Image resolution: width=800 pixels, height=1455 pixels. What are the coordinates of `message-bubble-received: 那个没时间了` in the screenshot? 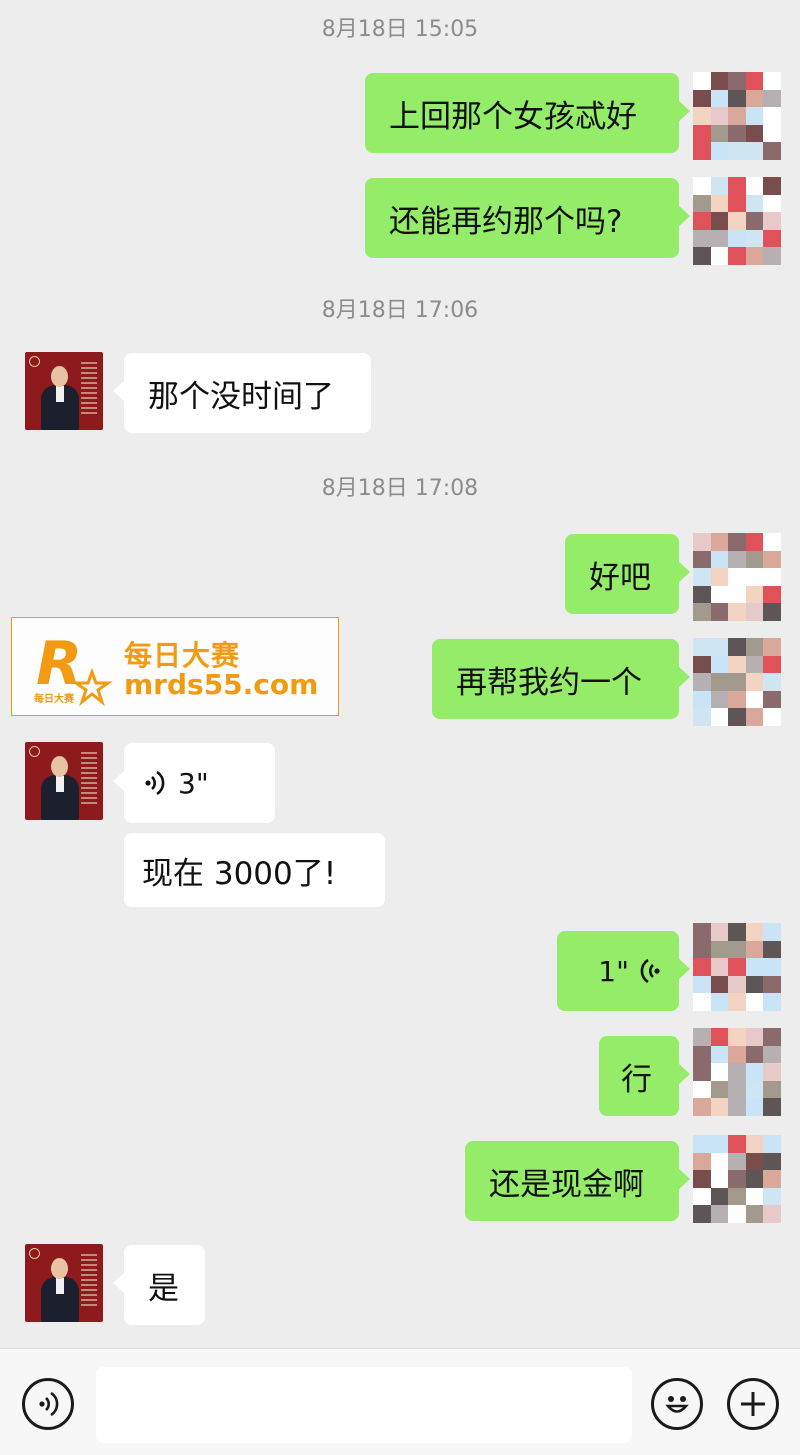 It's located at (242, 393).